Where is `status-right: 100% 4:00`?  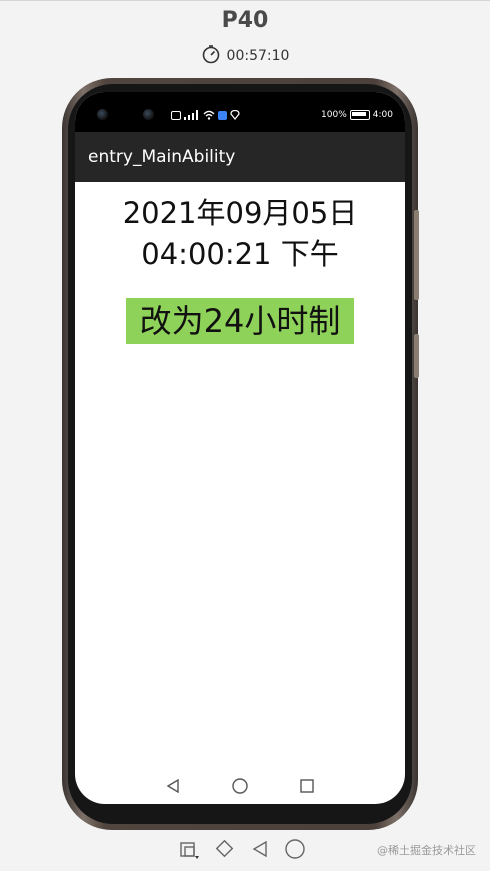
status-right: 100% 4:00 is located at coordinates (357, 115).